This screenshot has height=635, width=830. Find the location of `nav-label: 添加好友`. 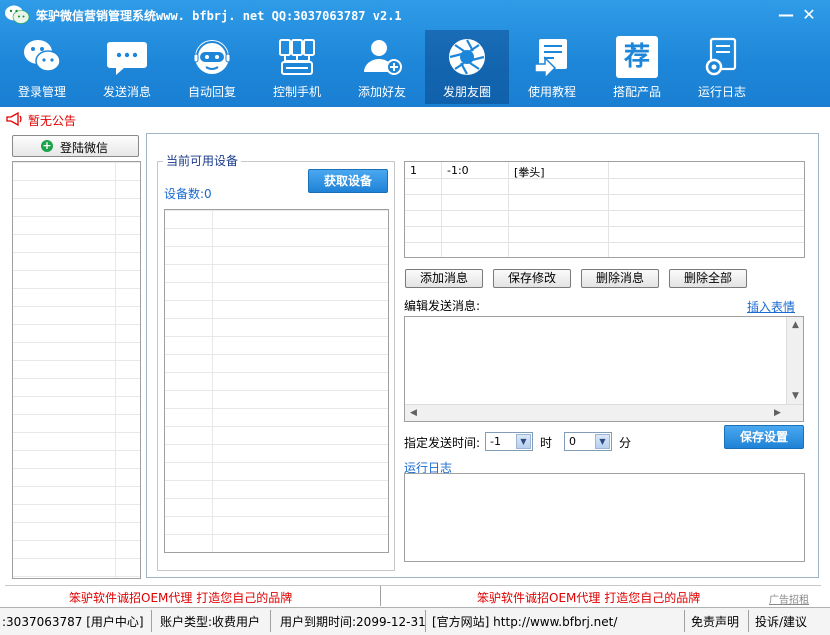

nav-label: 添加好友 is located at coordinates (381, 92).